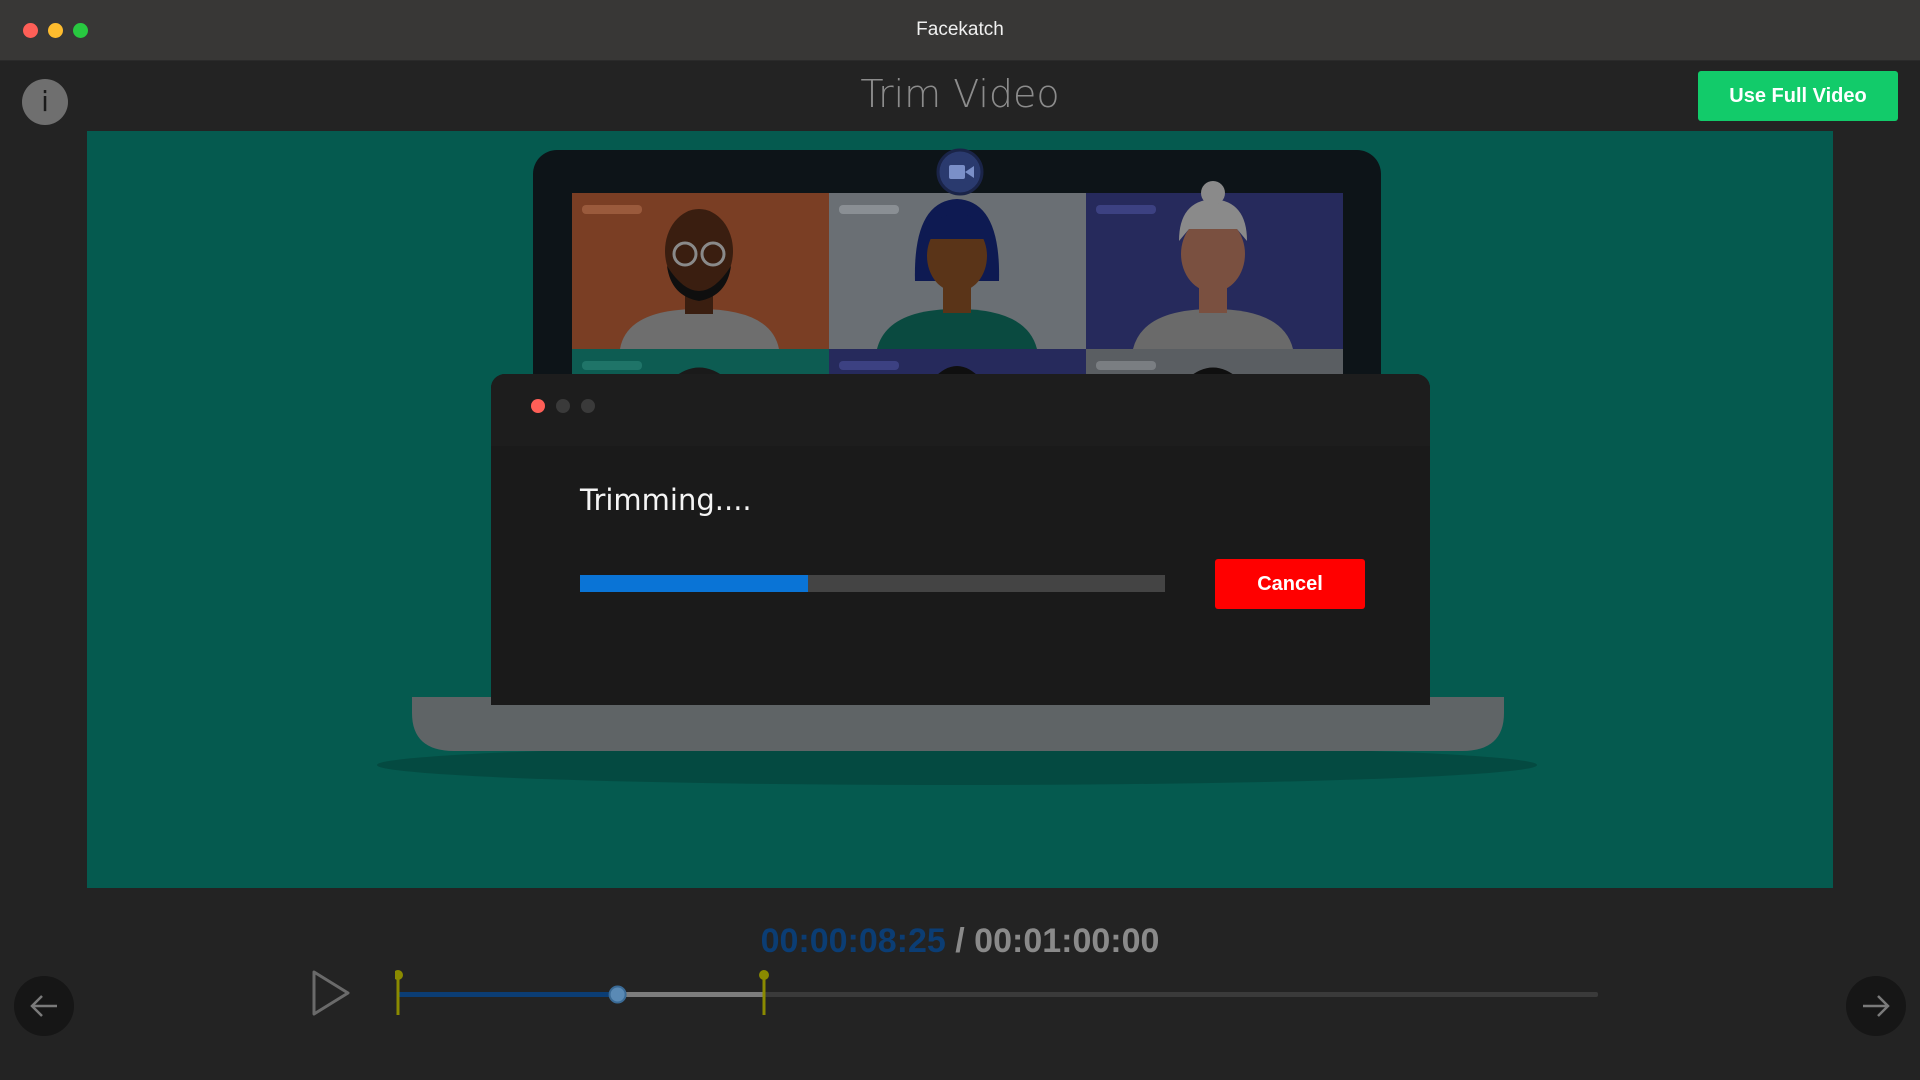 Image resolution: width=1920 pixels, height=1080 pixels. What do you see at coordinates (960, 410) in the screenshot?
I see `dialog-title-bar` at bounding box center [960, 410].